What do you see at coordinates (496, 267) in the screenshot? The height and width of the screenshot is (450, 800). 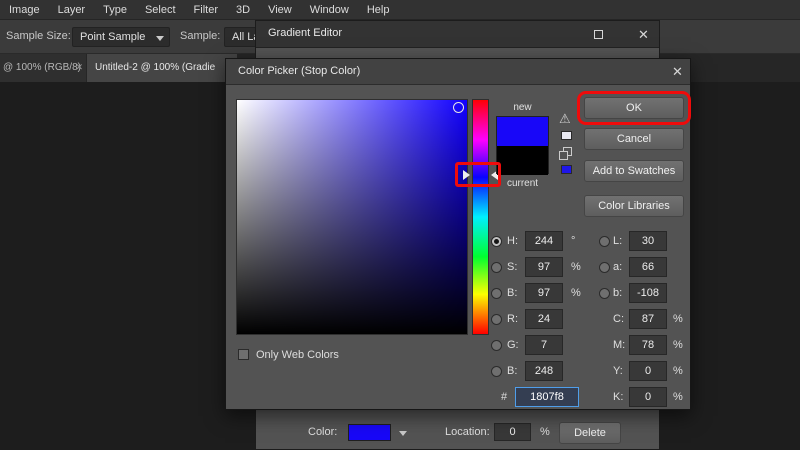 I see `radio-s` at bounding box center [496, 267].